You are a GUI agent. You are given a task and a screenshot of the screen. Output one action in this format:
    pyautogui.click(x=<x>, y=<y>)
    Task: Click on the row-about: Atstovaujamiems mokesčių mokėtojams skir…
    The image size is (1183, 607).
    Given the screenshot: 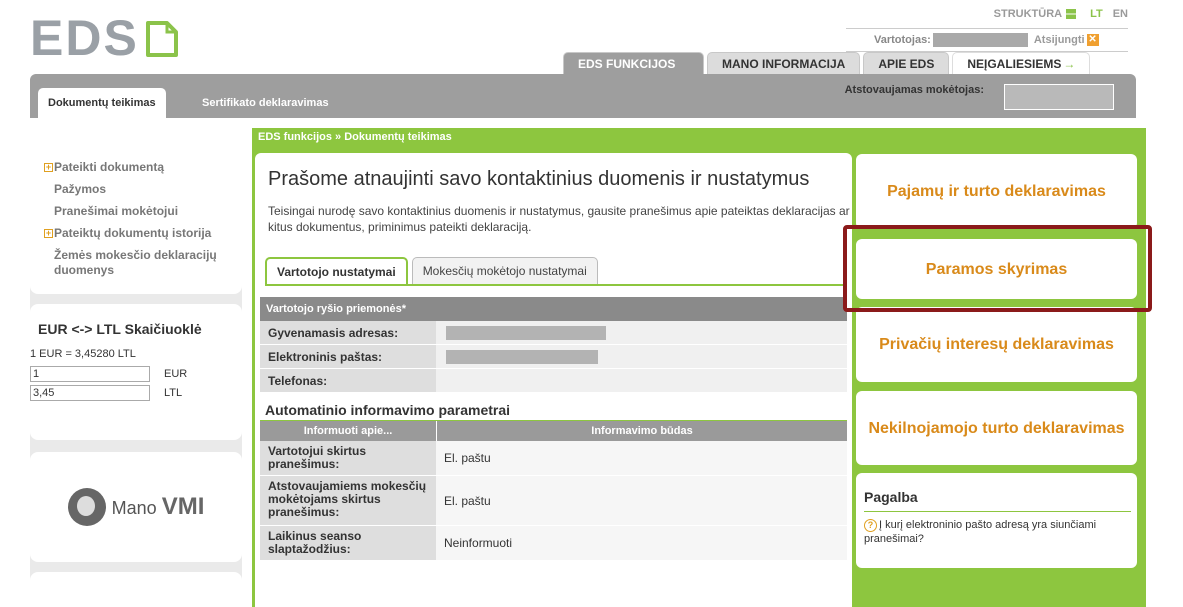 What is the action you would take?
    pyautogui.click(x=348, y=500)
    